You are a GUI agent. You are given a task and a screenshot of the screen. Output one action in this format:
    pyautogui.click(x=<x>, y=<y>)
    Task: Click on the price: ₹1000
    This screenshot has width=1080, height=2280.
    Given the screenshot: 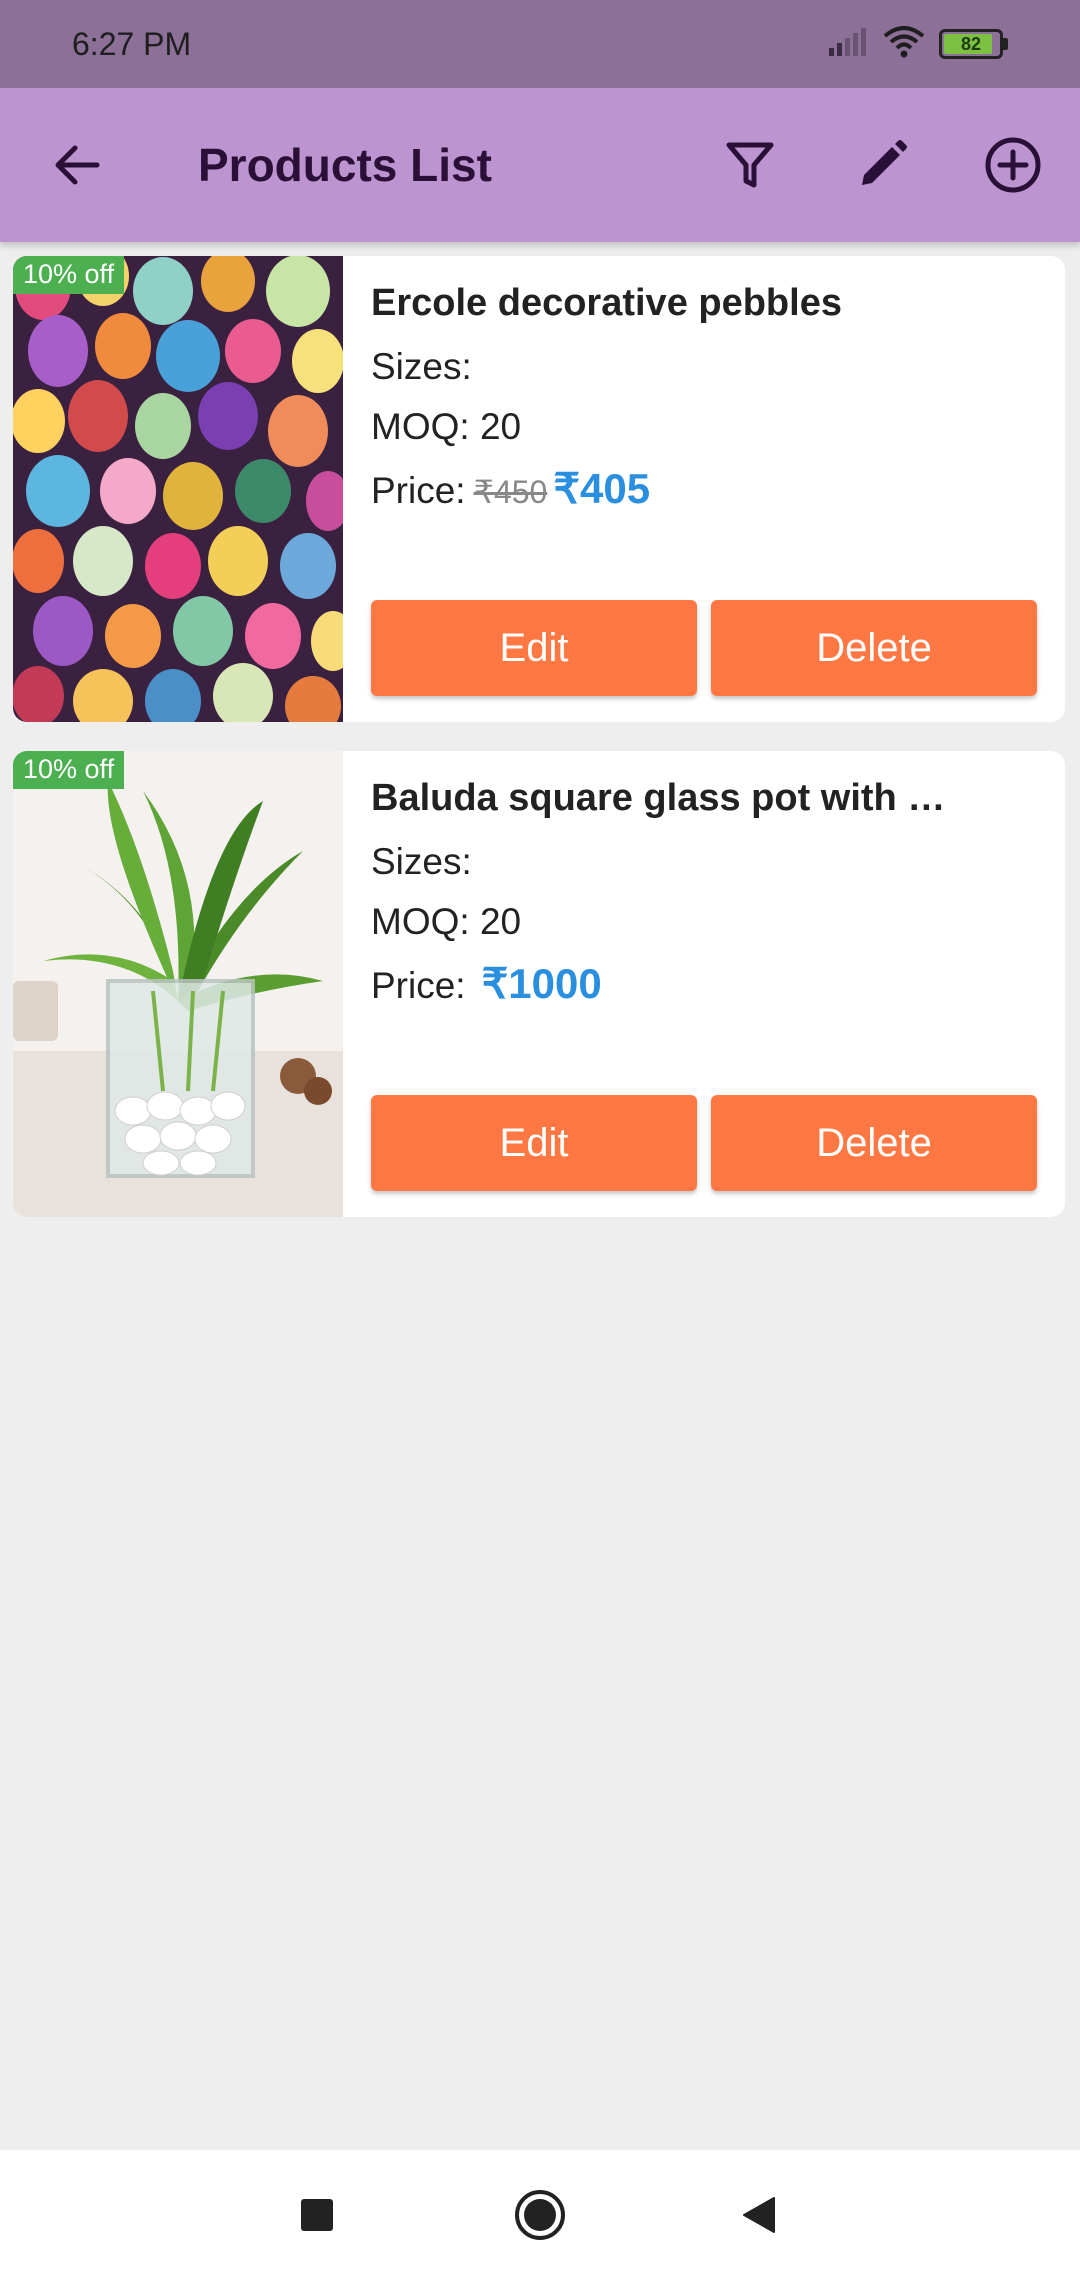 What is the action you would take?
    pyautogui.click(x=541, y=983)
    